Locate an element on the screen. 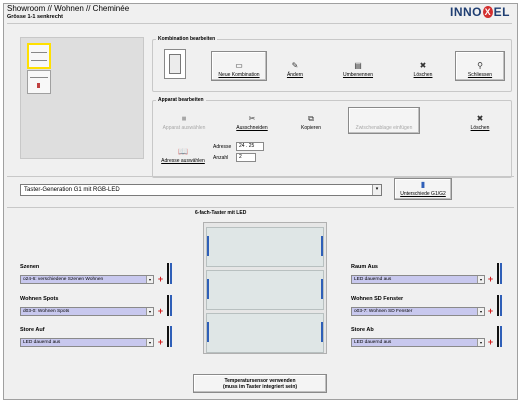 Image resolution: width=521 pixels, height=403 pixels. umbenennen-button: ▤ Umbenennen is located at coordinates (358, 66).